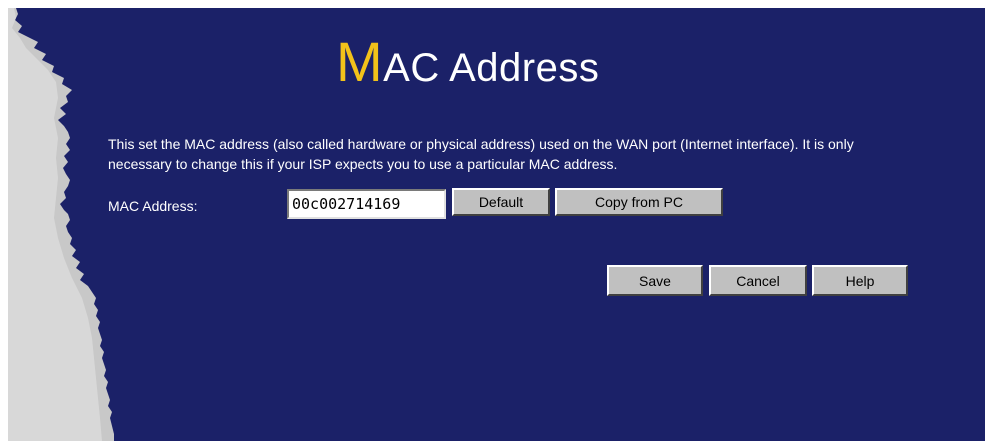  Describe the element at coordinates (860, 280) in the screenshot. I see `help-button: Help` at that location.